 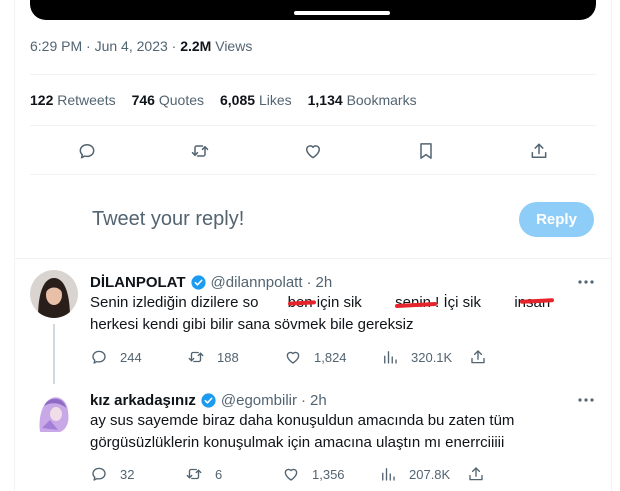 I want to click on video-progress-bar, so click(x=342, y=13).